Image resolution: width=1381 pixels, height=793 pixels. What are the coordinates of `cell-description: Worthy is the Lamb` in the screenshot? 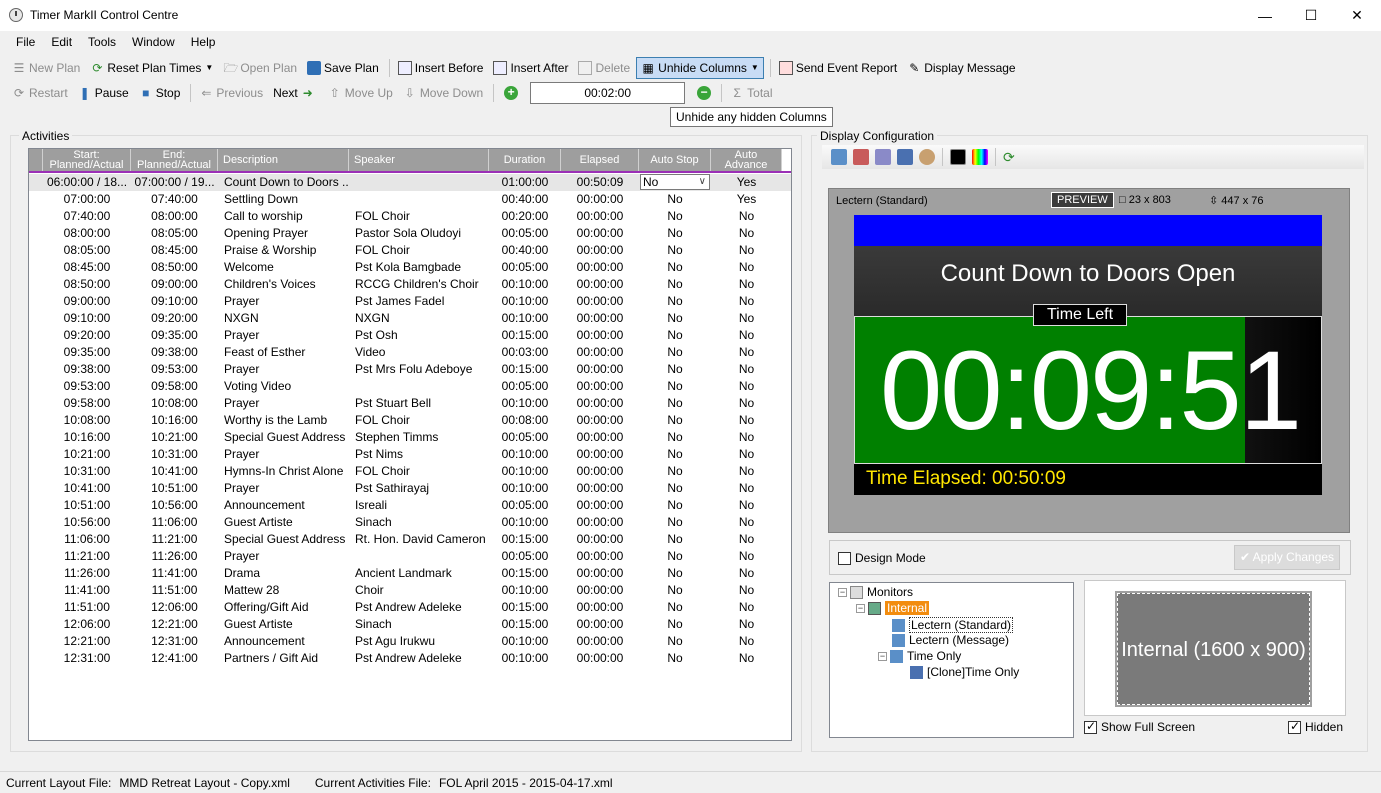 It's located at (283, 420).